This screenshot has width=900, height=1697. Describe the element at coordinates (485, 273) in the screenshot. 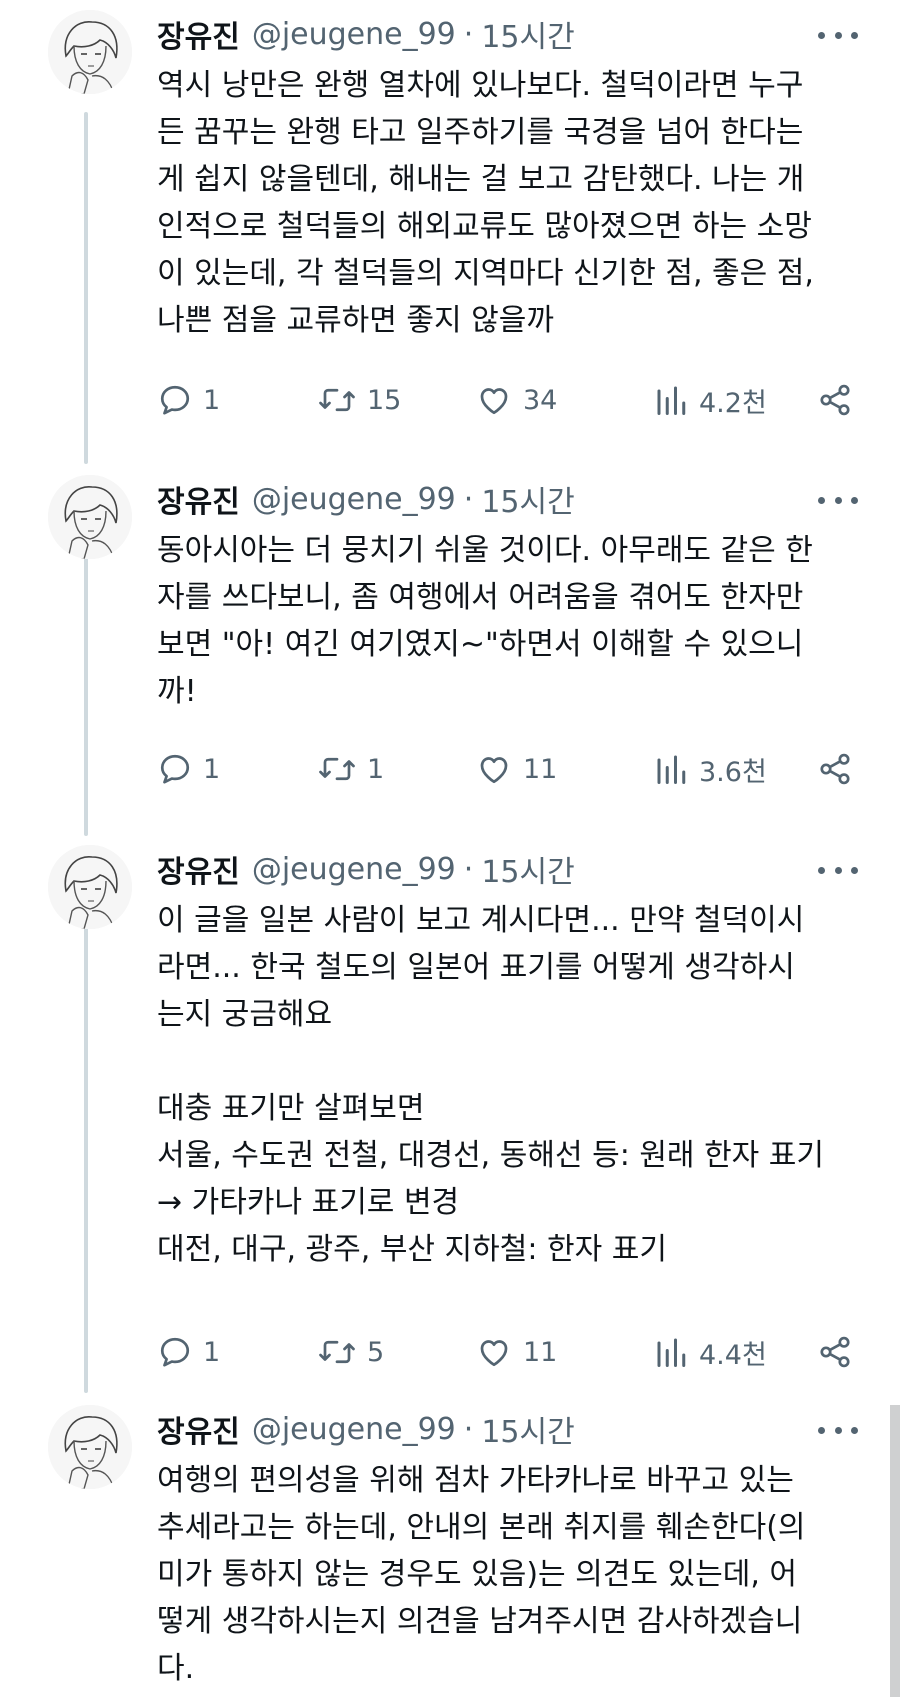

I see `tweet-text-line: 이 있는데, 각 철덕들의 지역마다 신기한 점, 좋은 점,` at that location.